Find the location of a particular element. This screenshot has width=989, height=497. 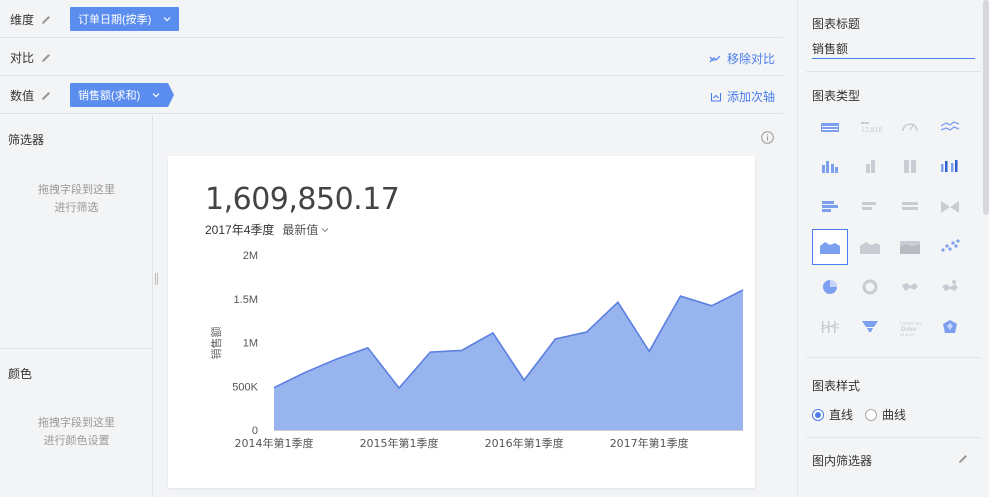

stacked-area-icon is located at coordinates (870, 248).